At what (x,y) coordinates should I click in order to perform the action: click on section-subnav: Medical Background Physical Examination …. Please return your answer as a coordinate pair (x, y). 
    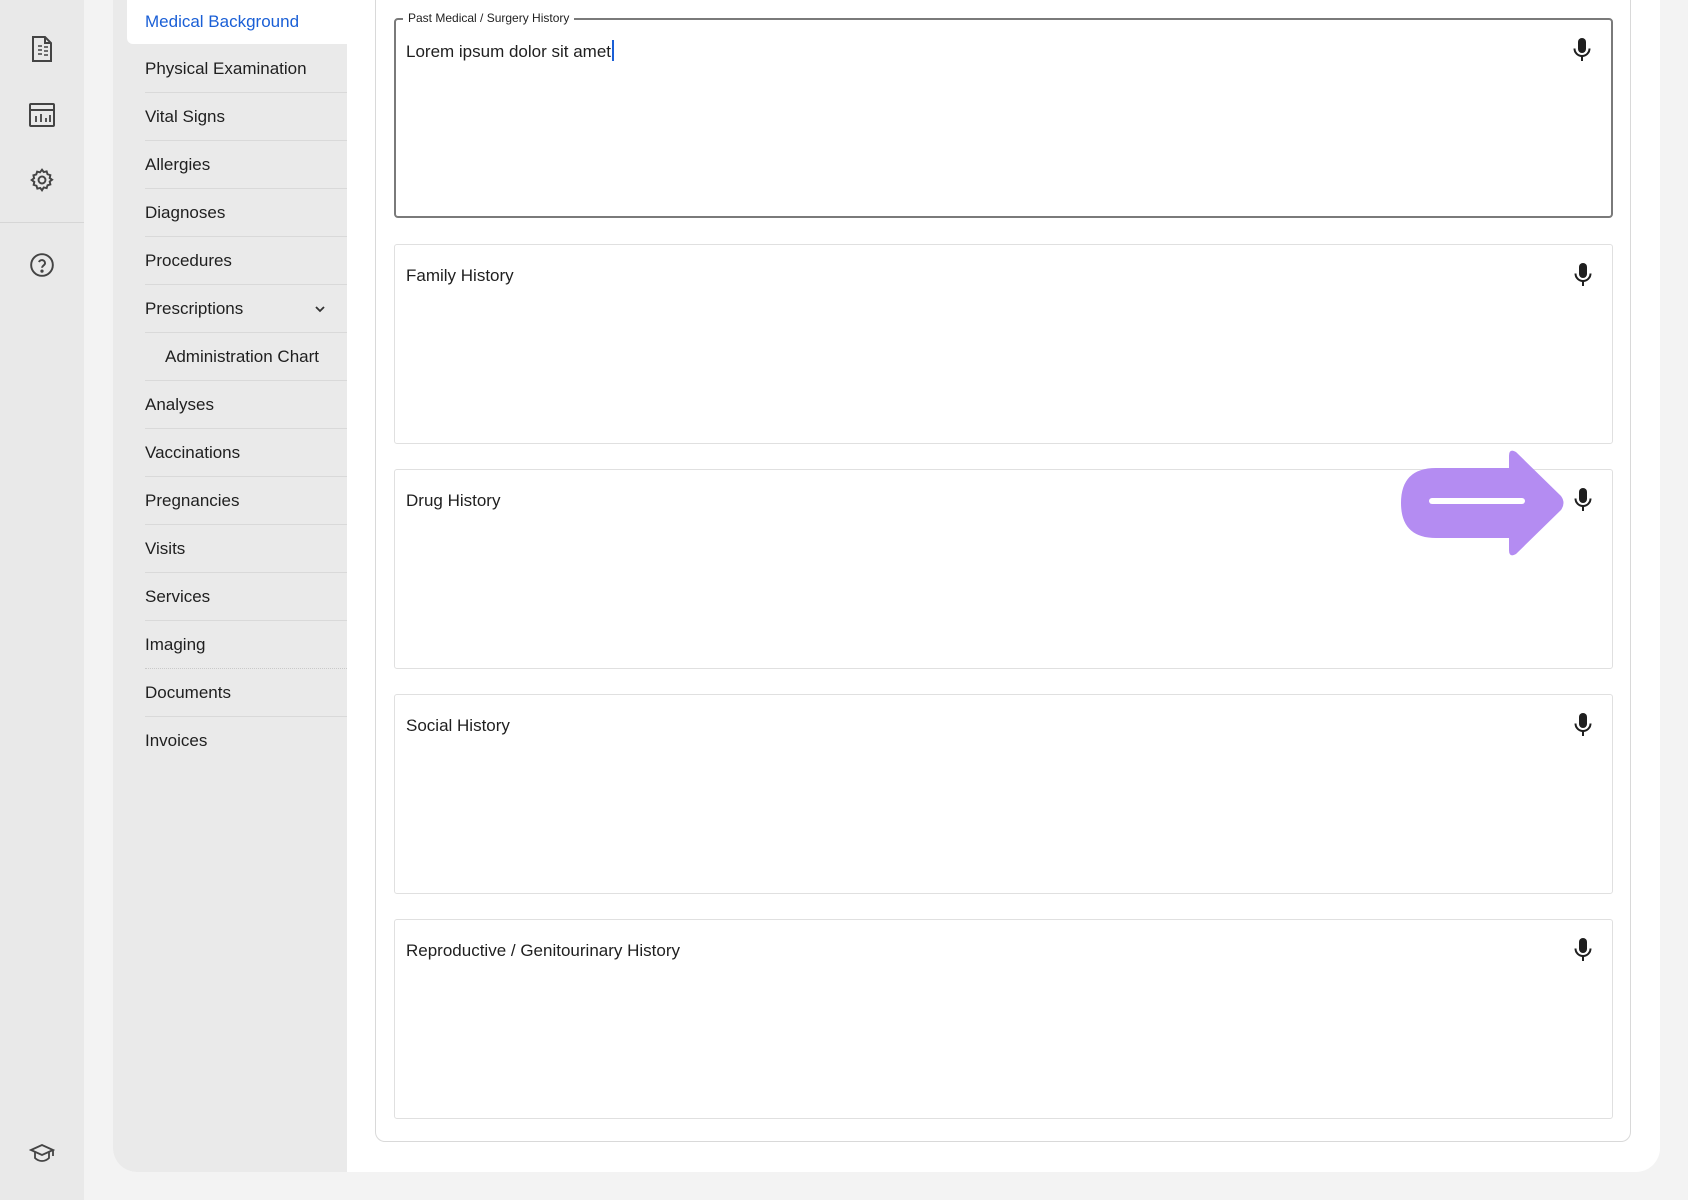
    Looking at the image, I should click on (230, 586).